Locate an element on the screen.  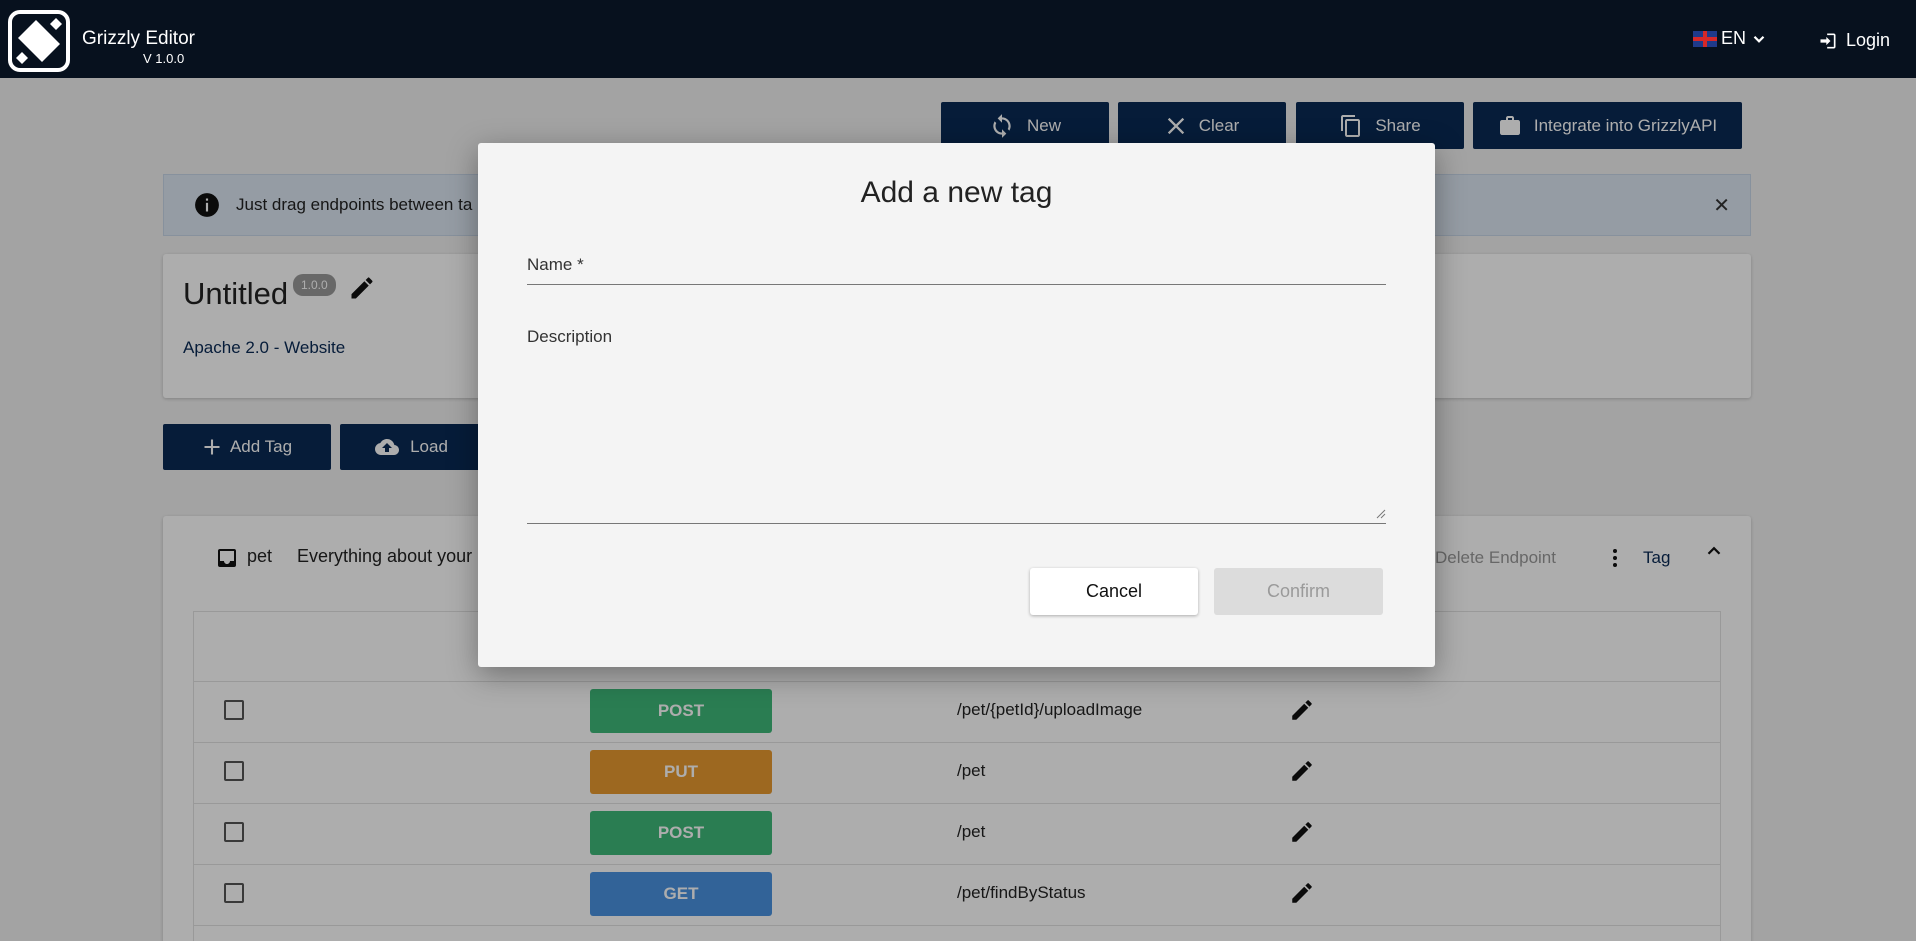
dialog-title: Add a new tag is located at coordinates (956, 192).